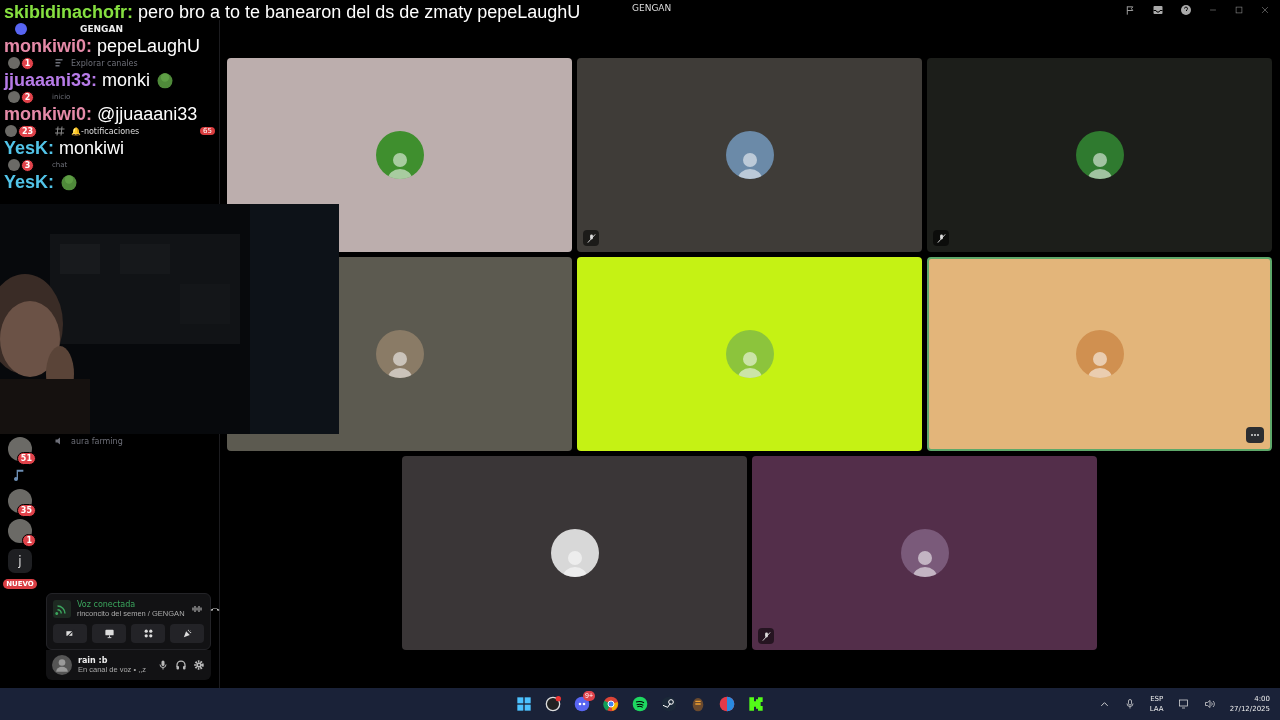 Image resolution: width=1280 pixels, height=720 pixels. Describe the element at coordinates (581, 704) in the screenshot. I see `chat-app-icon` at that location.